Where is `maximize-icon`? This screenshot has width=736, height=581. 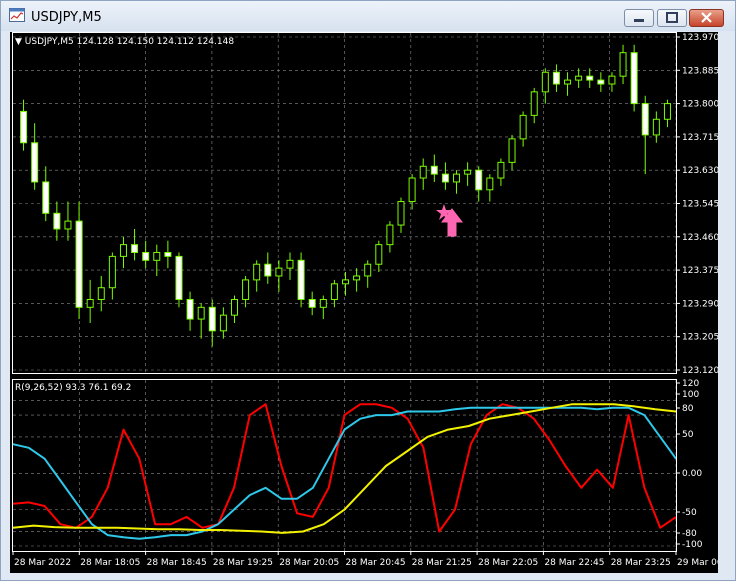
maximize-icon is located at coordinates (672, 17).